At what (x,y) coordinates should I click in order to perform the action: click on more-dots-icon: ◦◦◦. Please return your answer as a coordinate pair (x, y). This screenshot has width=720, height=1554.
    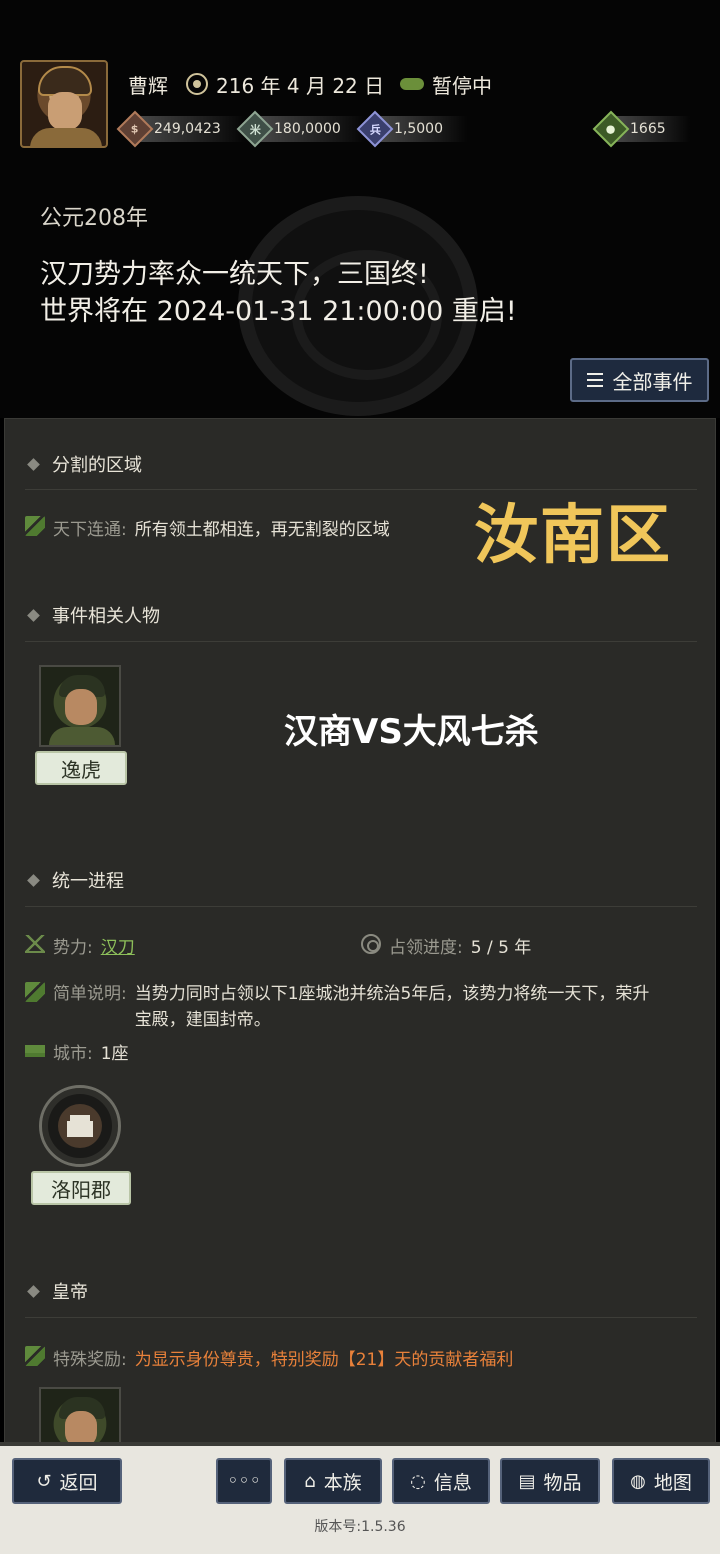
    Looking at the image, I should click on (244, 1481).